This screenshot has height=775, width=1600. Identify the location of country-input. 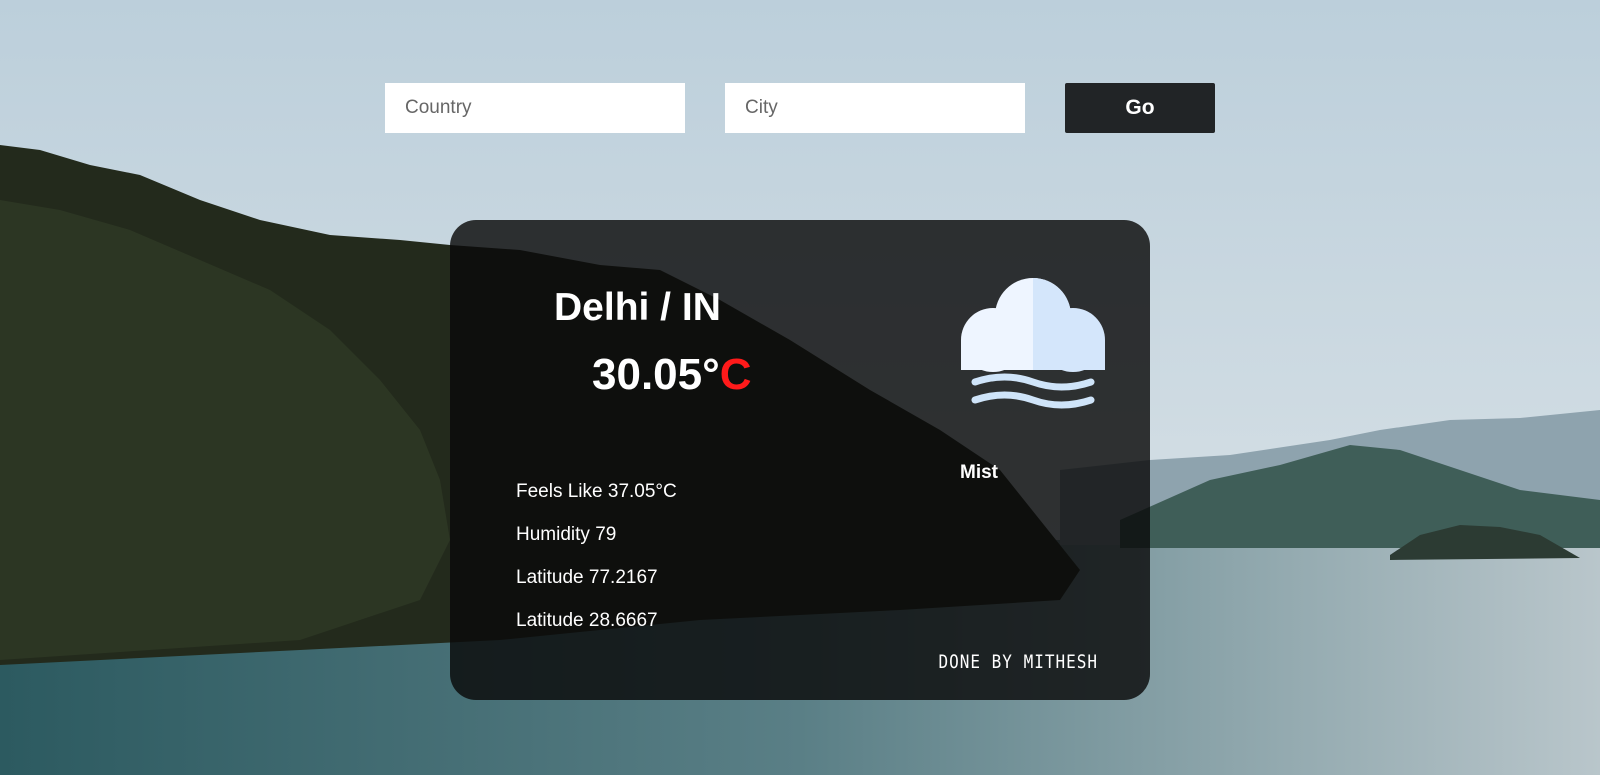
(535, 108).